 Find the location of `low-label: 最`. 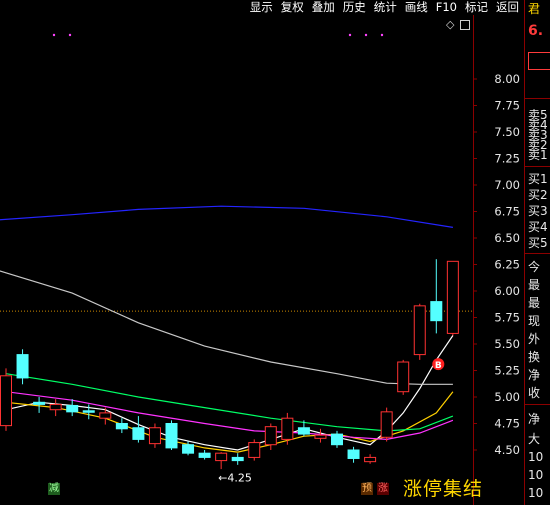

low-label: 最 is located at coordinates (534, 303).